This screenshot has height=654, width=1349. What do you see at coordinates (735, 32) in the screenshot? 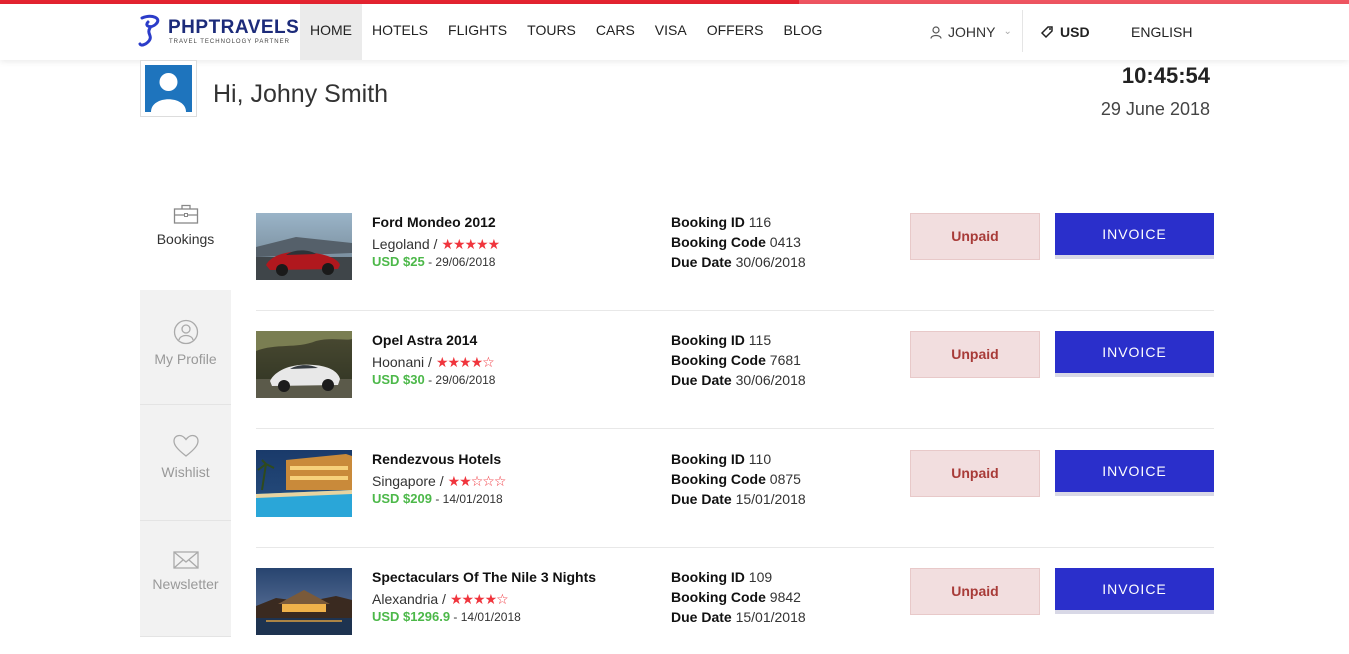
I see `nav-offers: OFFERS` at bounding box center [735, 32].